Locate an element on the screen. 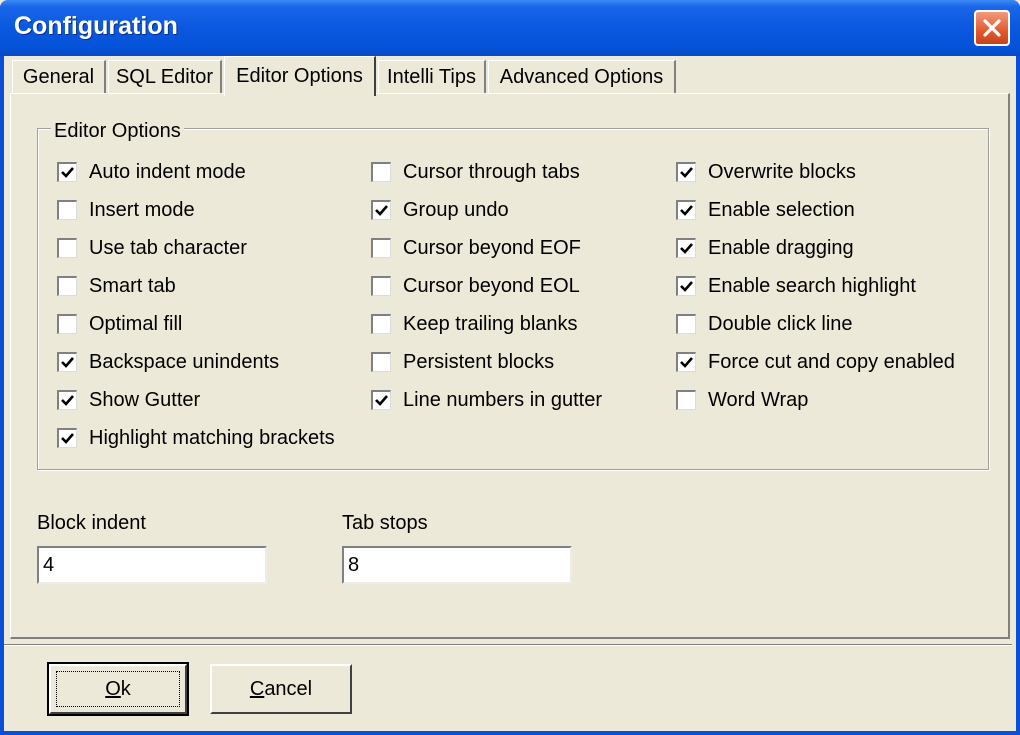  ok-button: Ok is located at coordinates (118, 689).